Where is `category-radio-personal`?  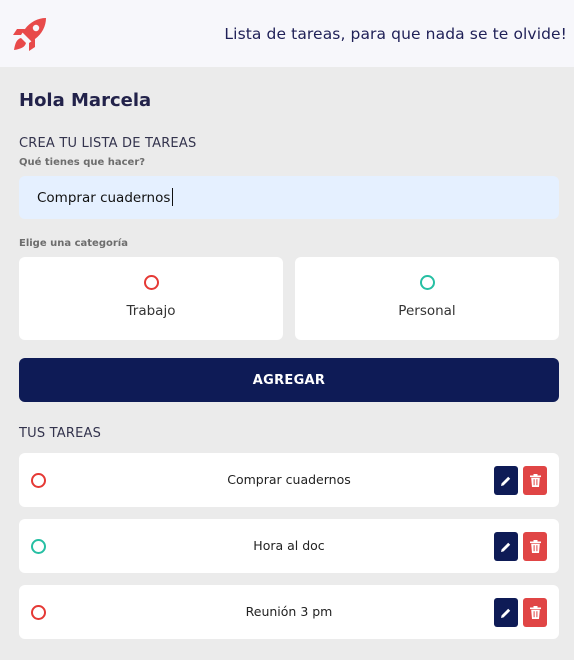
category-radio-personal is located at coordinates (427, 282).